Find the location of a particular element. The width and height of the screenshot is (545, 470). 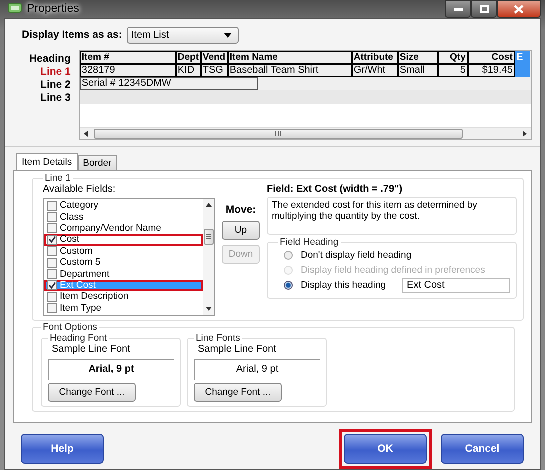

table-cell: $19.45 is located at coordinates (491, 70).